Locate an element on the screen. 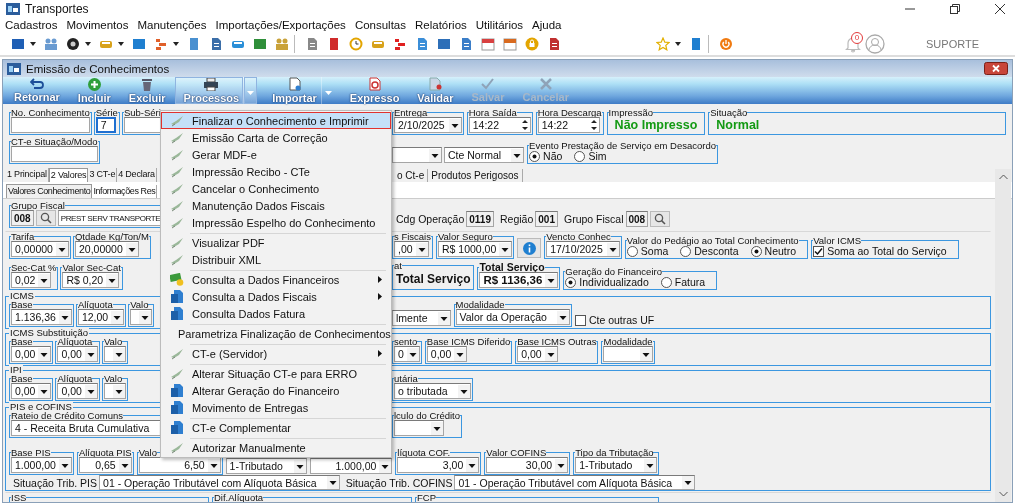 Image resolution: width=1015 pixels, height=503 pixels. amount-field: 0,00000 is located at coordinates (40, 249).